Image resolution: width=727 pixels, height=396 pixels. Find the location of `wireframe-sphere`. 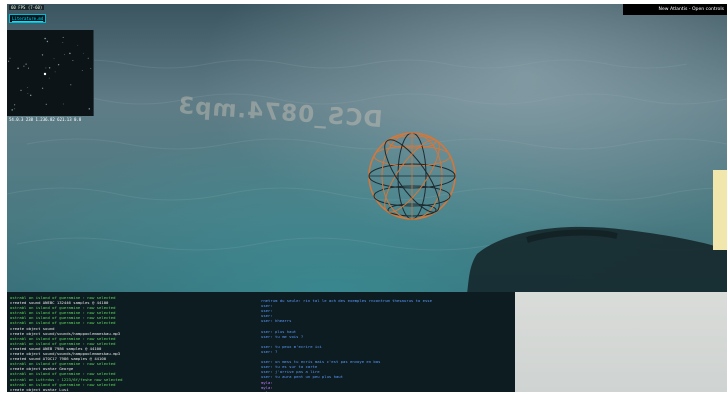

wireframe-sphere is located at coordinates (412, 176).